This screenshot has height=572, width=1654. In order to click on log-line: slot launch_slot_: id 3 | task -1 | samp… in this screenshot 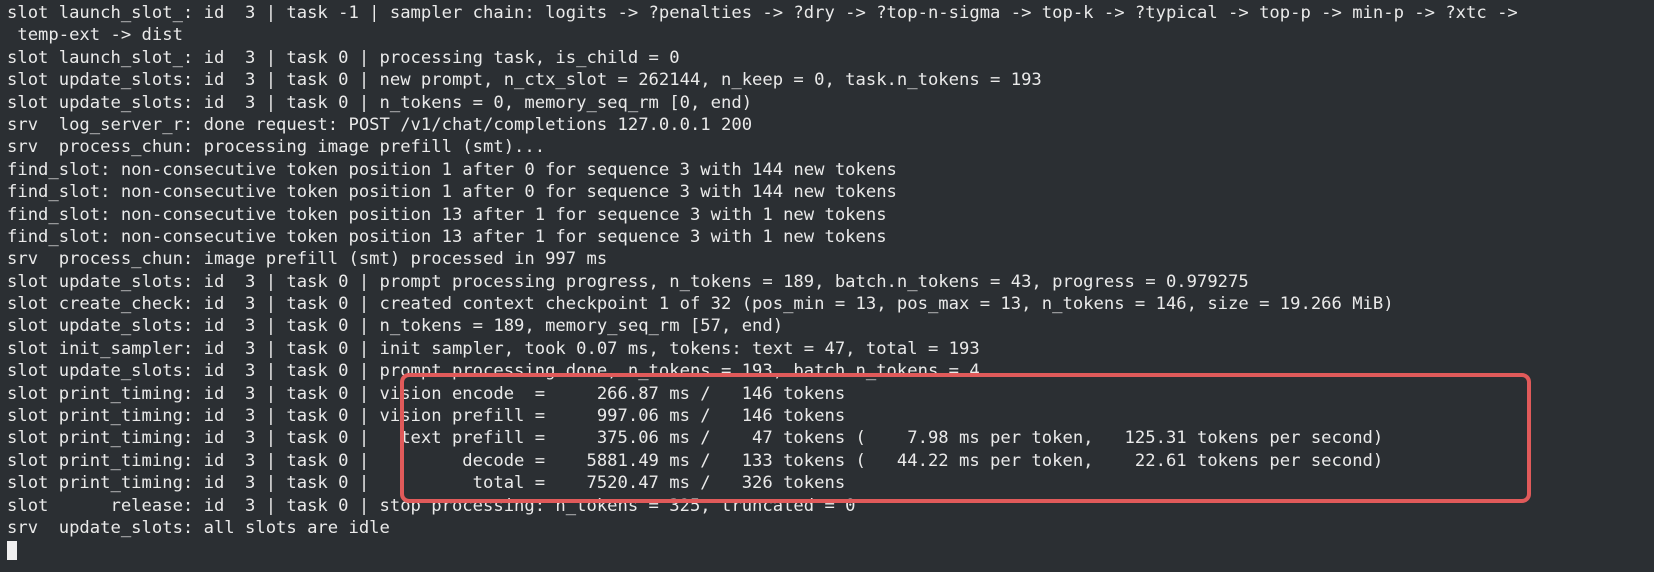, I will do `click(762, 13)`.